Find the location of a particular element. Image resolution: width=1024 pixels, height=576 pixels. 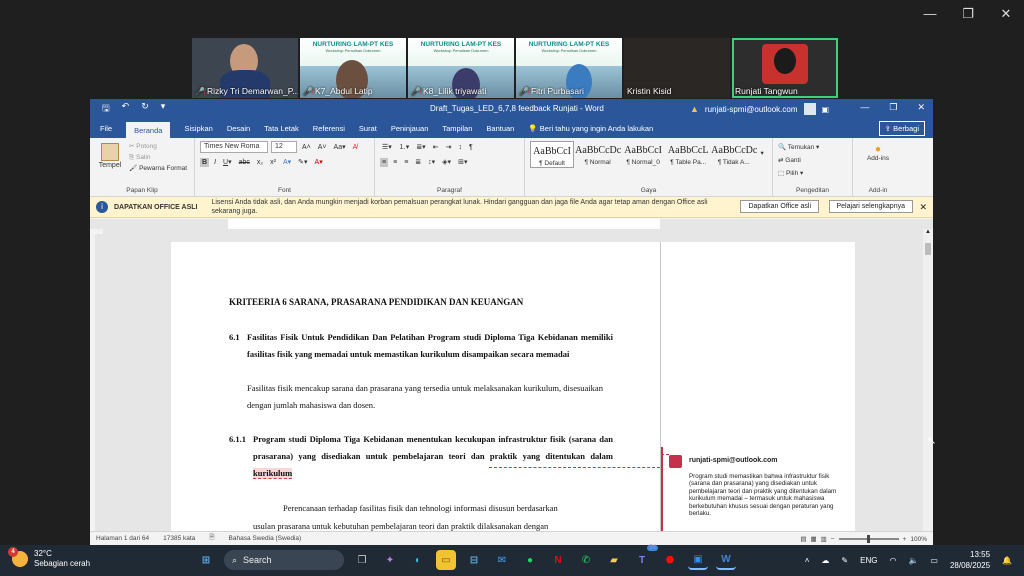

tab-referensi: Referensi is located at coordinates (329, 128).